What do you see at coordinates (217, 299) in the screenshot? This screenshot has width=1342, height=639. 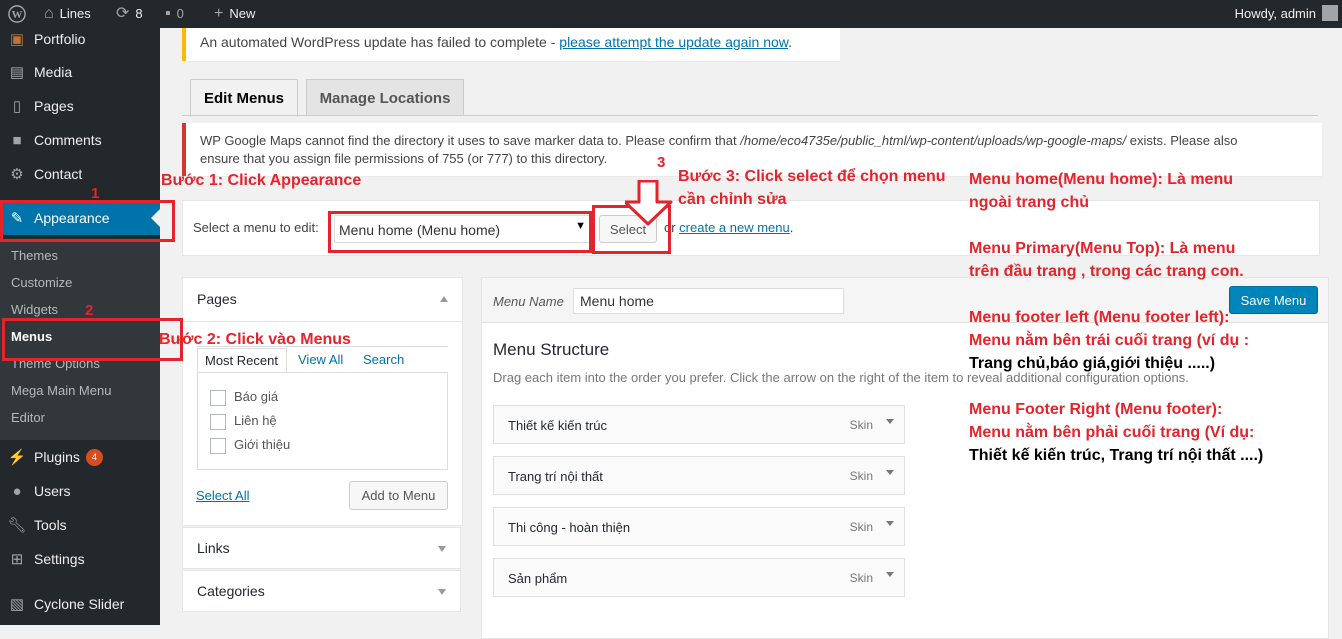 I see `pages-metabox-title: Pages` at bounding box center [217, 299].